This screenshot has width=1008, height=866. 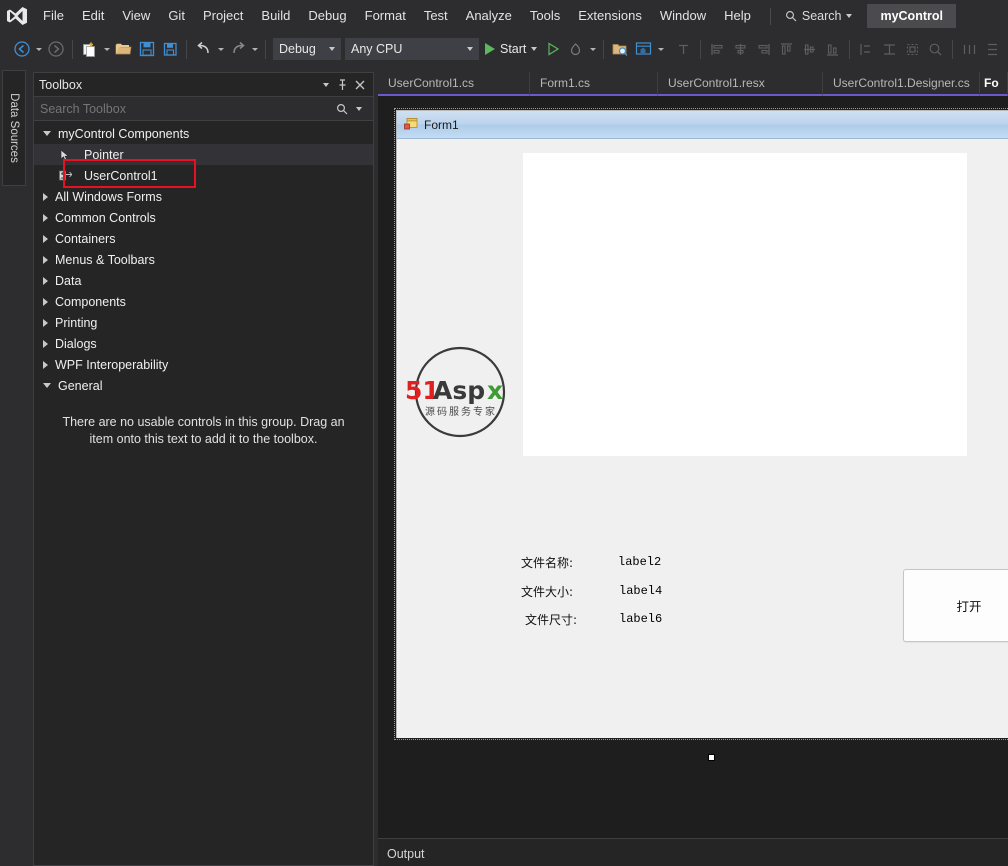 I want to click on toolbox-group-all-windows-forms: All Windows Forms, so click(x=203, y=196).